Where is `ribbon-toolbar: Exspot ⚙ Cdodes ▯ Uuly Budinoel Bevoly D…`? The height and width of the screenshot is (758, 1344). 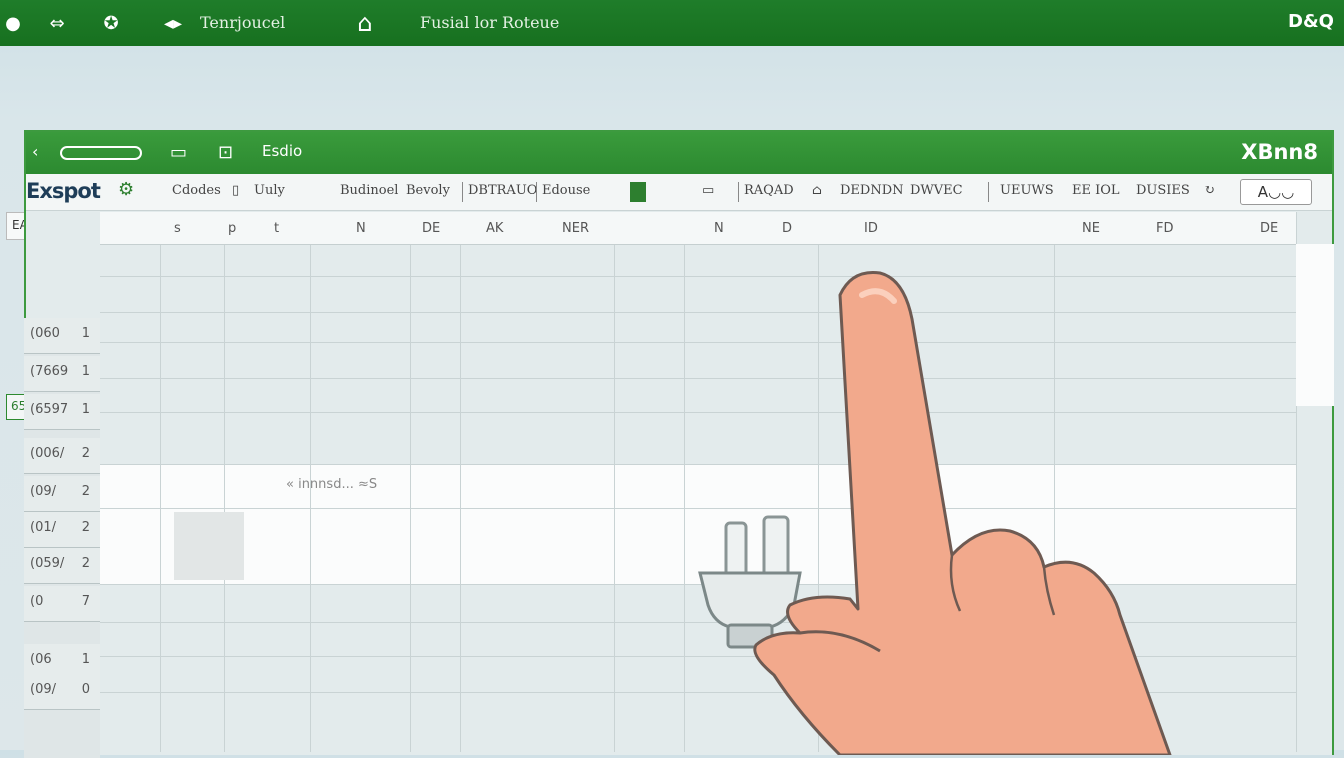 ribbon-toolbar: Exspot ⚙ Cdodes ▯ Uuly Budinoel Bevoly D… is located at coordinates (679, 192).